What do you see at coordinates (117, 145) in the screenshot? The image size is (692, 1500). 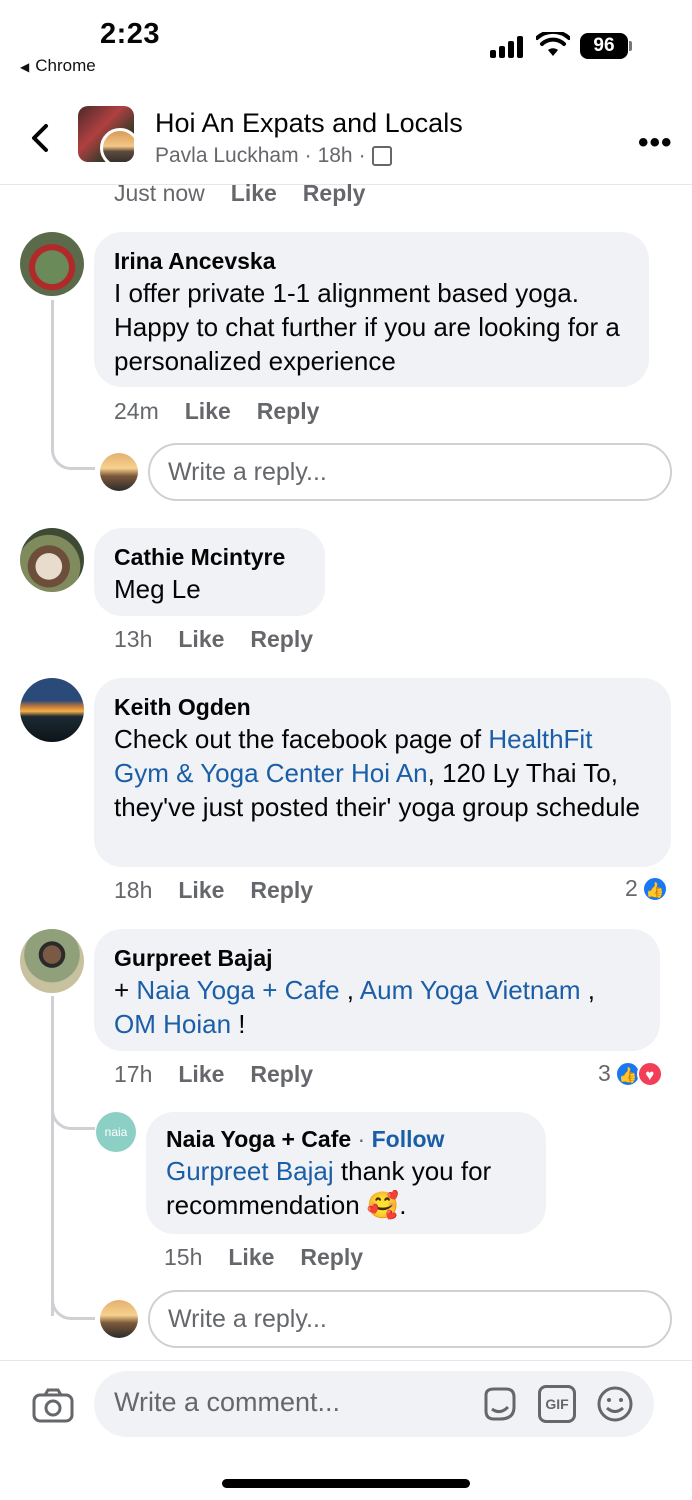 I see `poster-avatar` at bounding box center [117, 145].